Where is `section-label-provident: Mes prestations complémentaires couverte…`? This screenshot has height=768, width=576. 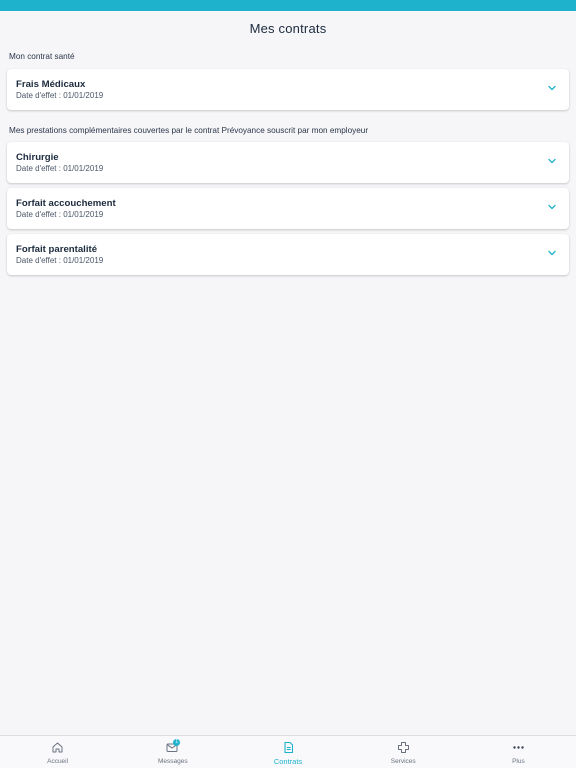
section-label-provident: Mes prestations complémentaires couverte… is located at coordinates (189, 130).